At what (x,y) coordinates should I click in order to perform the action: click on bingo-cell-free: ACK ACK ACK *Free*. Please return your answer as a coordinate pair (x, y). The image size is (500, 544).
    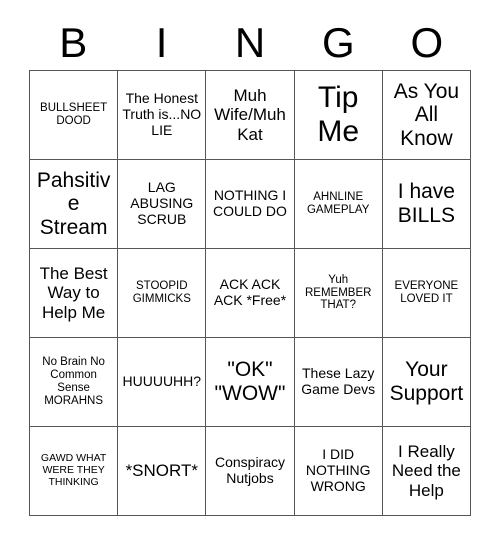
    Looking at the image, I should click on (250, 293).